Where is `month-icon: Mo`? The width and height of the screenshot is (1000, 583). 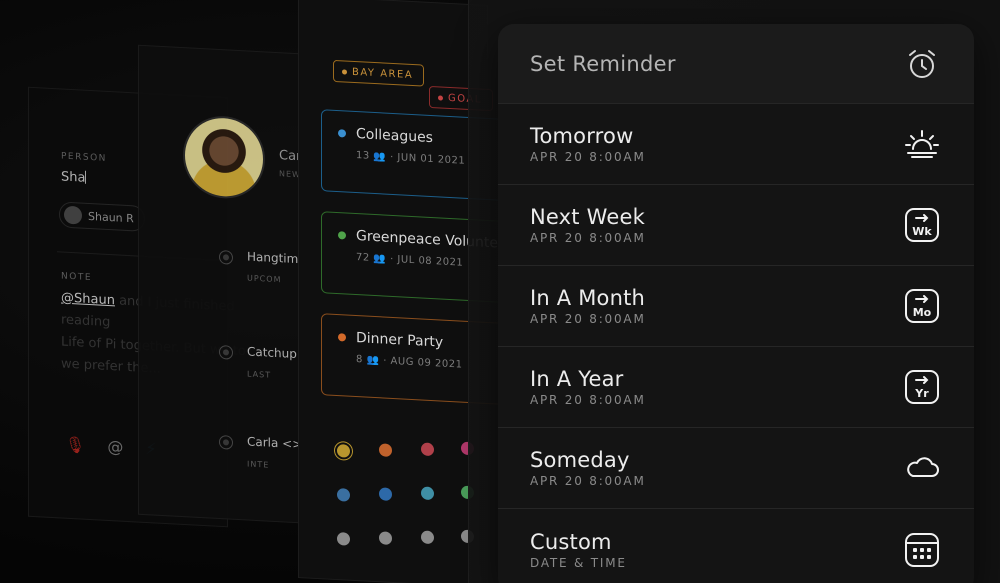 month-icon: Mo is located at coordinates (922, 306).